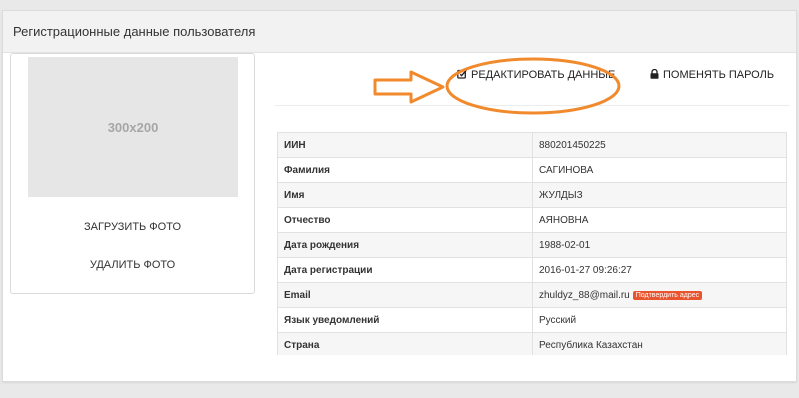 The width and height of the screenshot is (799, 398). I want to click on table-row: Дата рождения 1988-02-01, so click(532, 245).